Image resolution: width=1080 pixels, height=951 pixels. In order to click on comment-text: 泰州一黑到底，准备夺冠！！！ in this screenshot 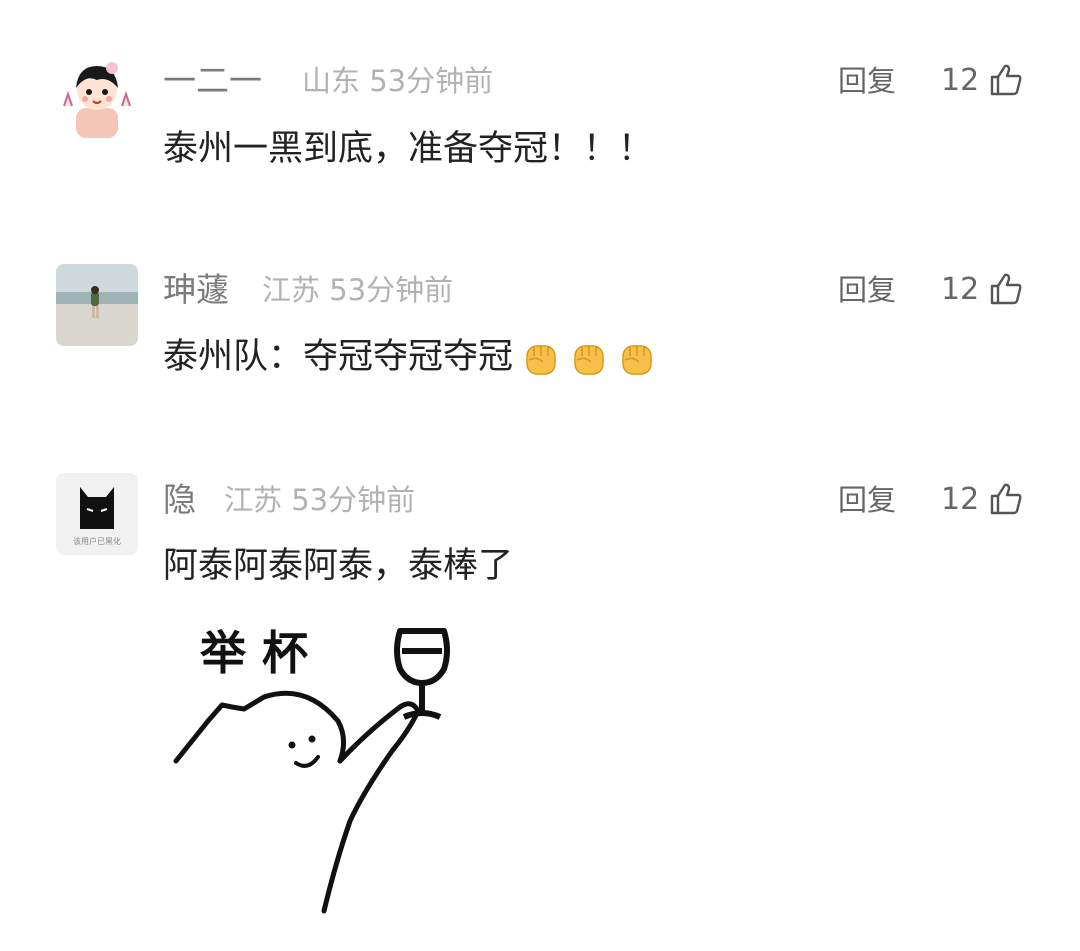, I will do `click(408, 149)`.